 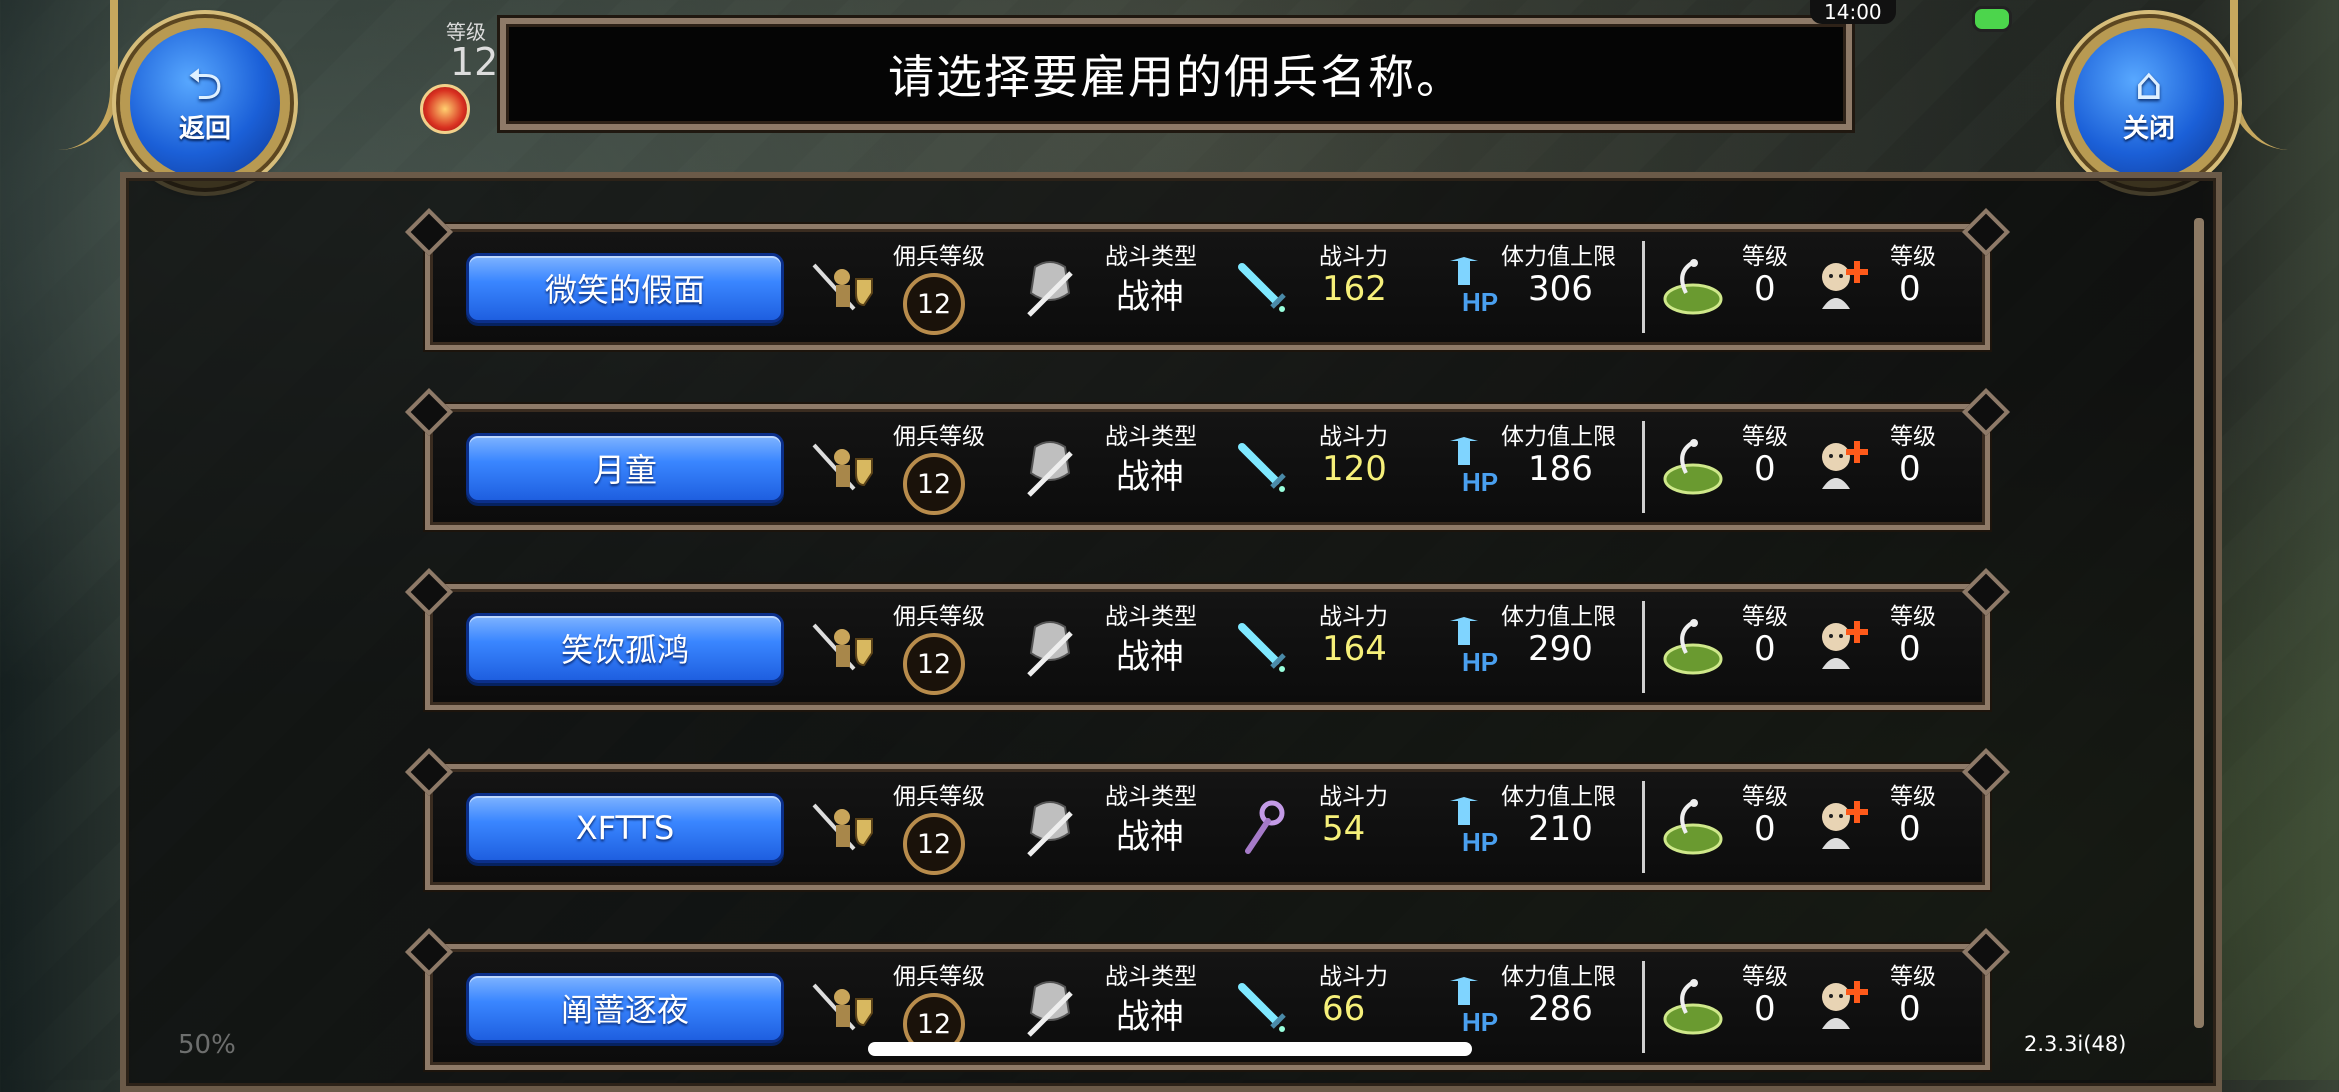 What do you see at coordinates (2199, 623) in the screenshot?
I see `scrollbar` at bounding box center [2199, 623].